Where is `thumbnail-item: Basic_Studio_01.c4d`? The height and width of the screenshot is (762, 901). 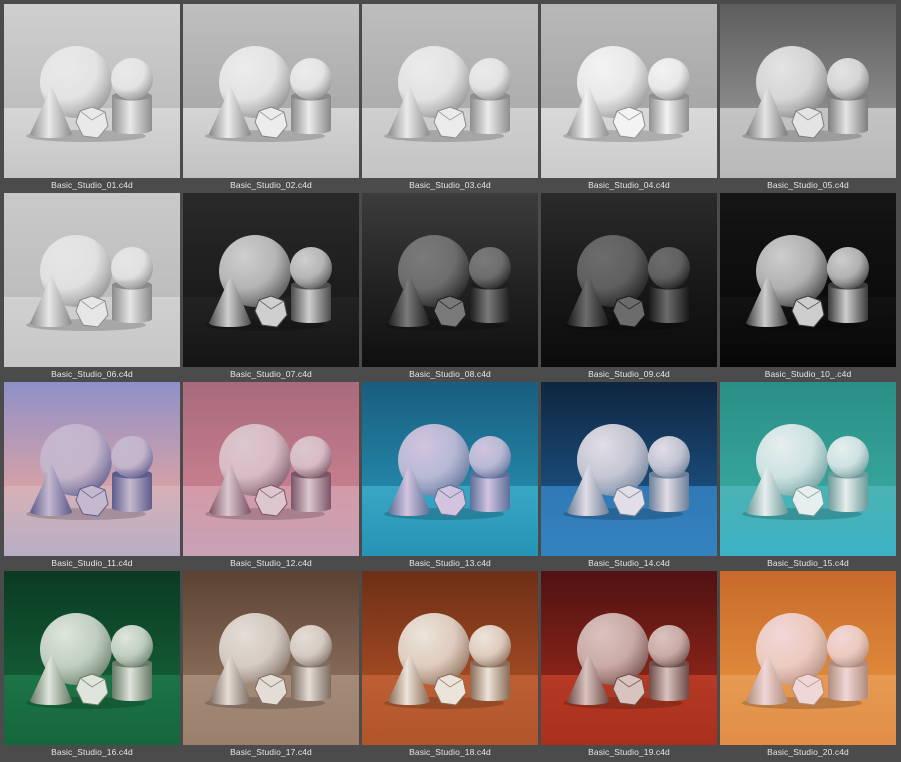 thumbnail-item: Basic_Studio_01.c4d is located at coordinates (92, 98).